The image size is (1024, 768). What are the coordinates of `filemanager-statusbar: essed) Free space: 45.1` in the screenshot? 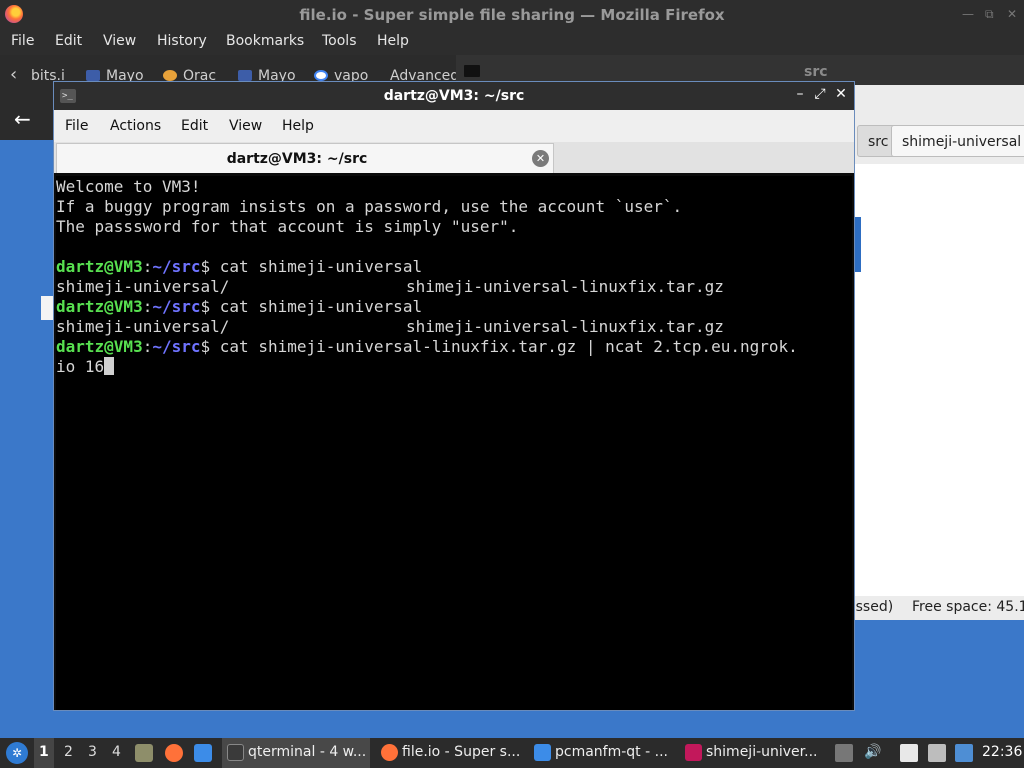 It's located at (939, 608).